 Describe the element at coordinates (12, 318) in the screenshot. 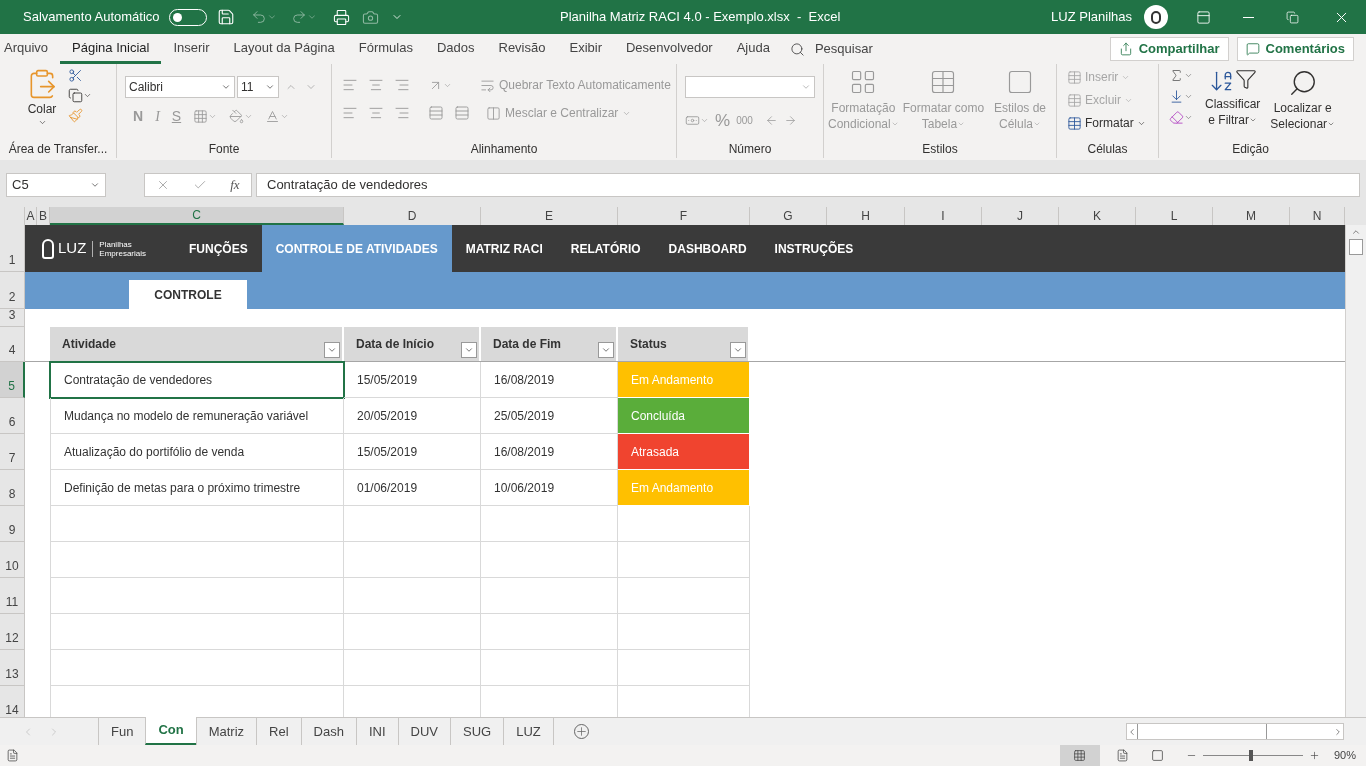

I see `row-header: 3` at that location.